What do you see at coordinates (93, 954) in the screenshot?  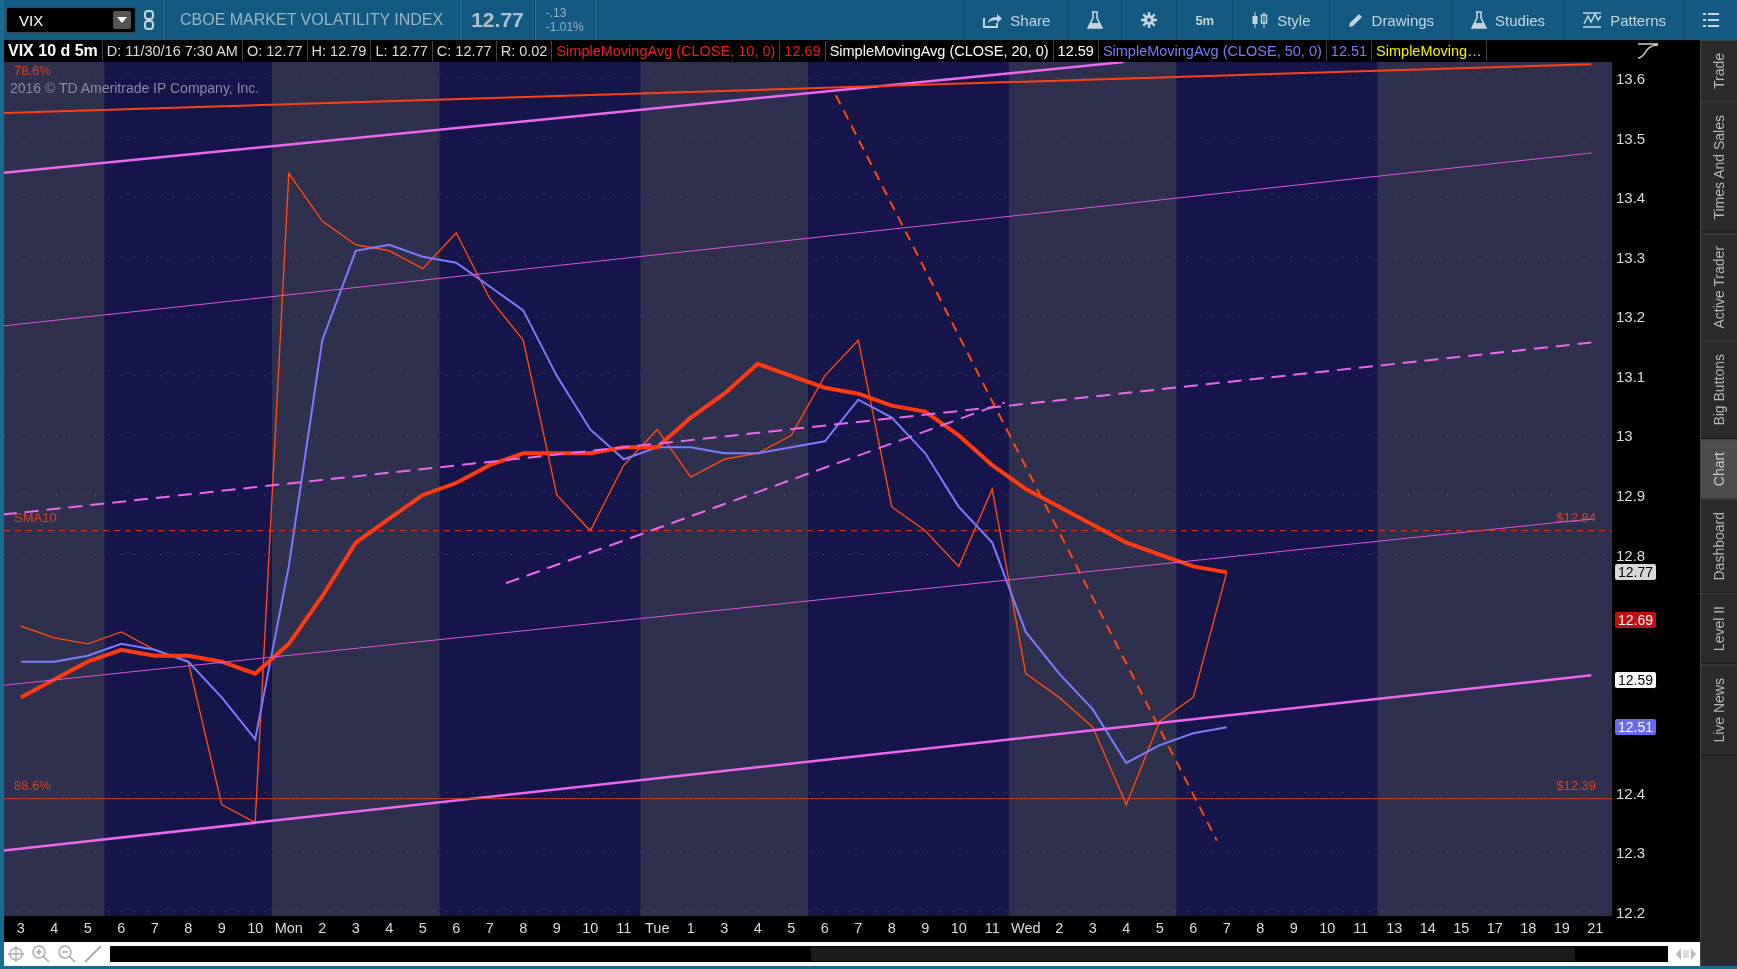 I see `line-tool-icon` at bounding box center [93, 954].